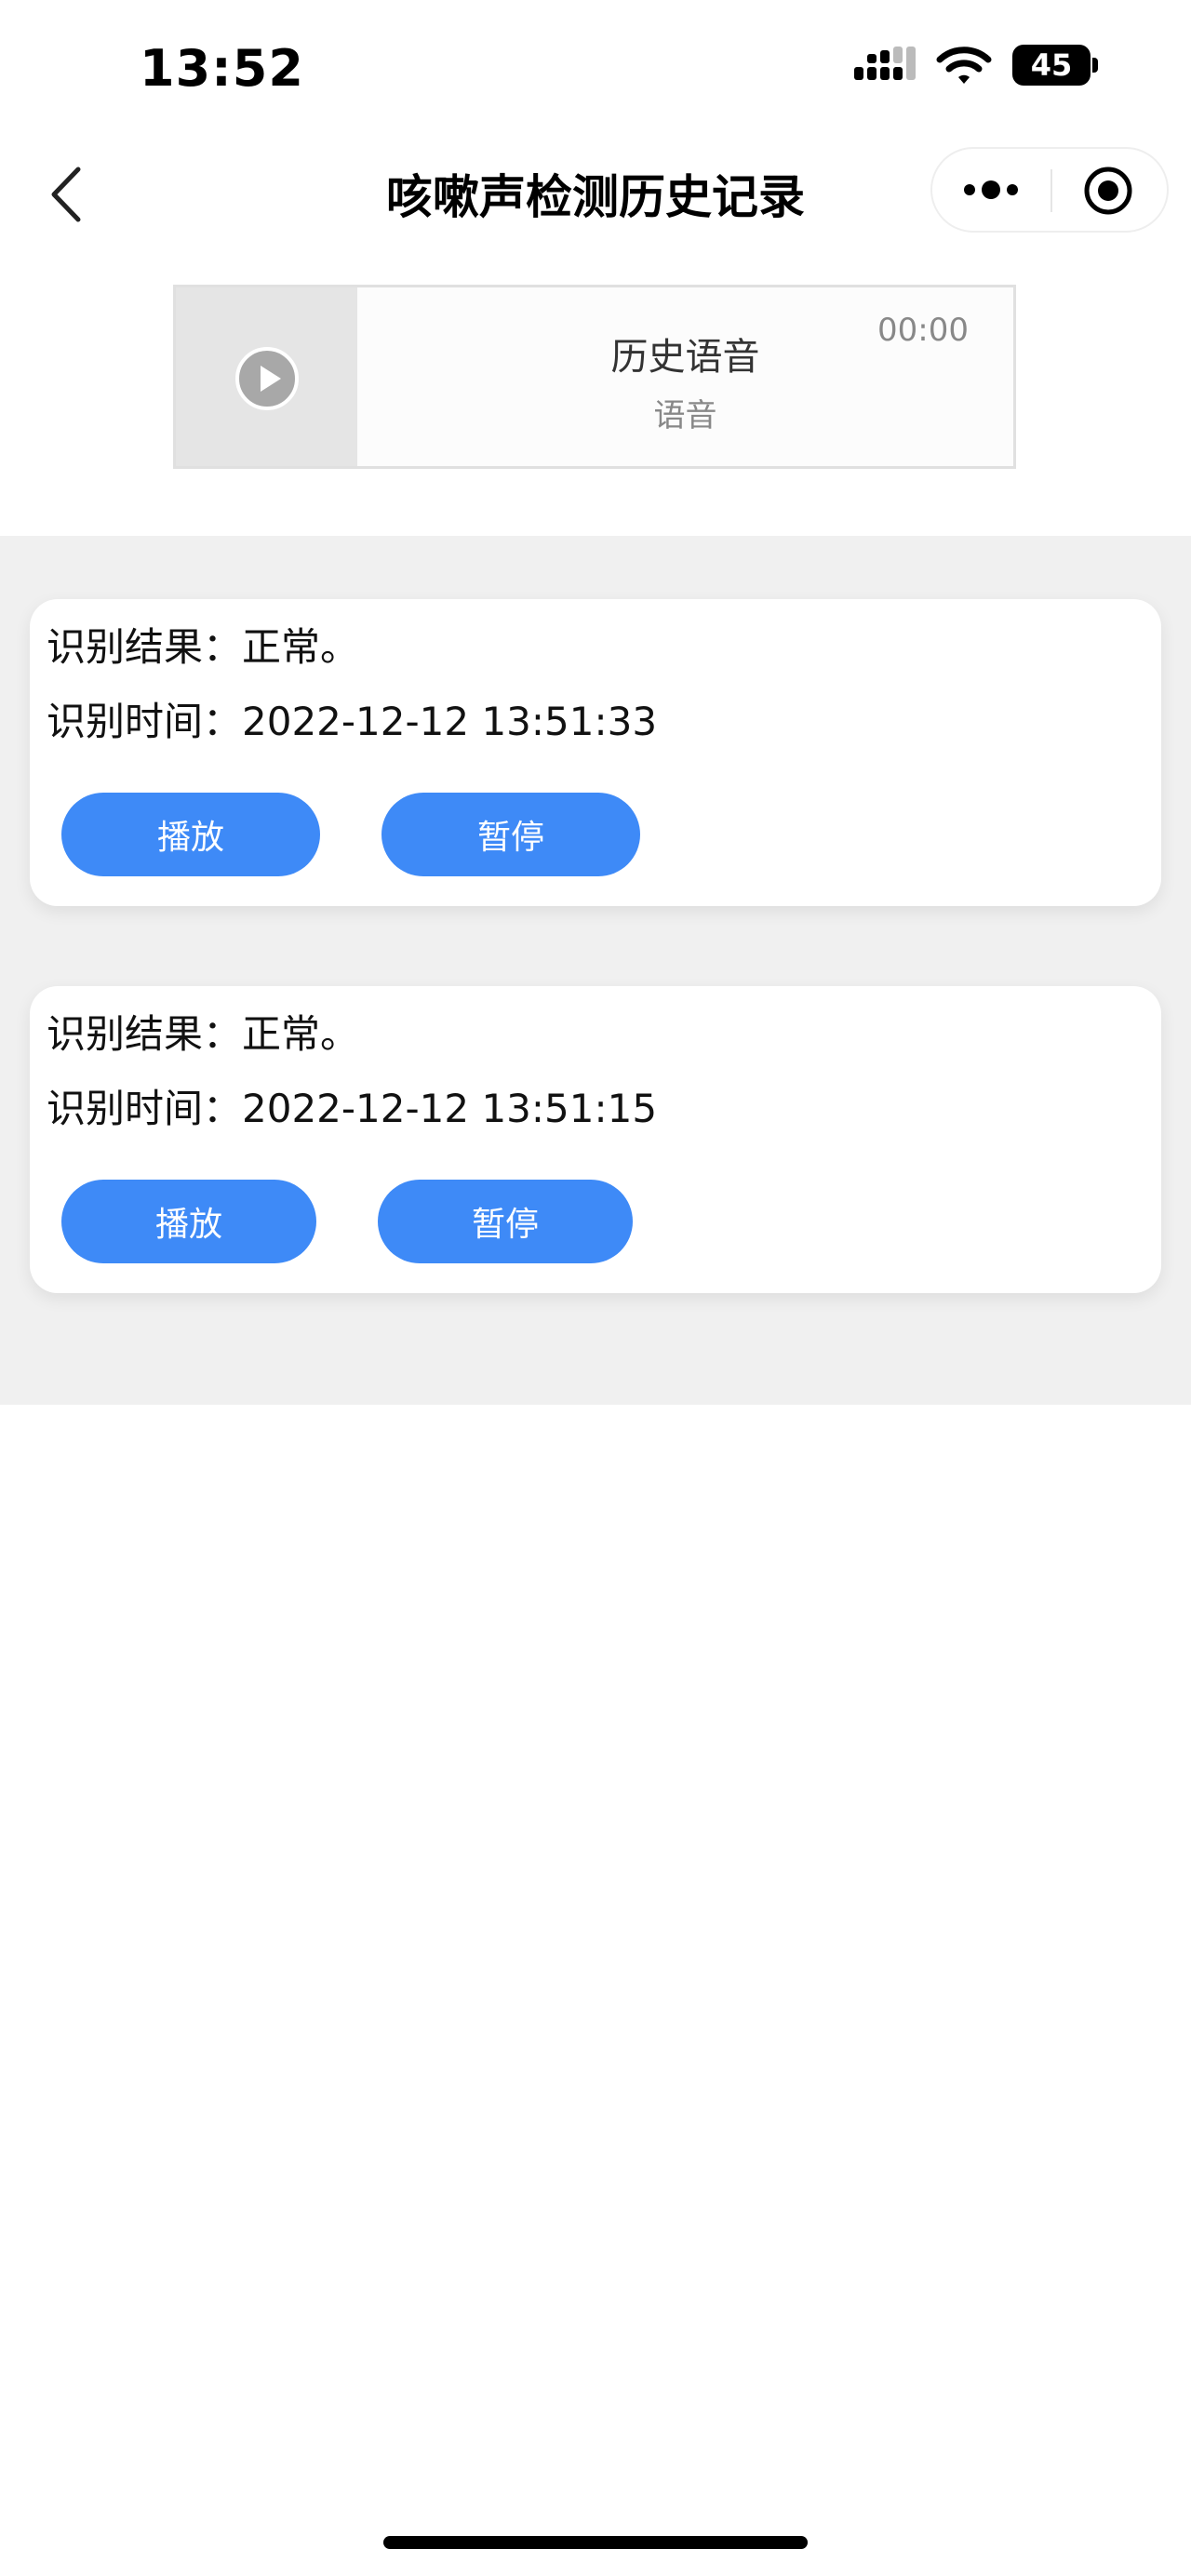 The image size is (1191, 2576). I want to click on more-dots-icon, so click(992, 189).